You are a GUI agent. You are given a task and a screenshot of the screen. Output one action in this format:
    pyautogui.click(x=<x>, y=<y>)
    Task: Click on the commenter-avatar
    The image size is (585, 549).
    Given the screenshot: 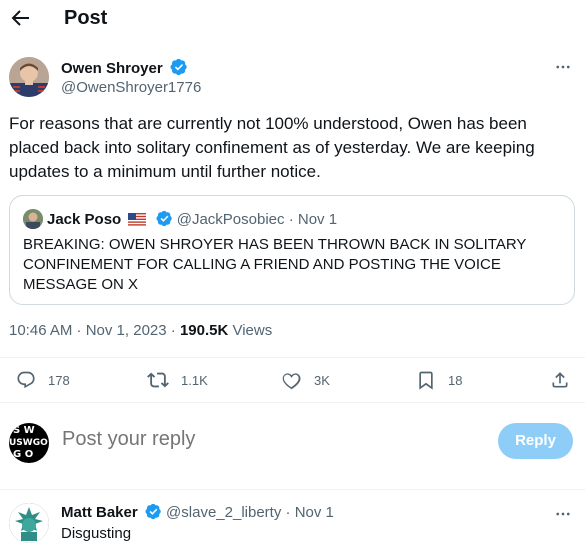 What is the action you would take?
    pyautogui.click(x=29, y=523)
    